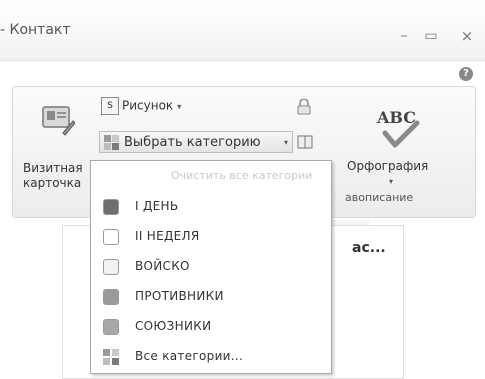  I want to click on category-item-label: I ДЕНЬ, so click(157, 206).